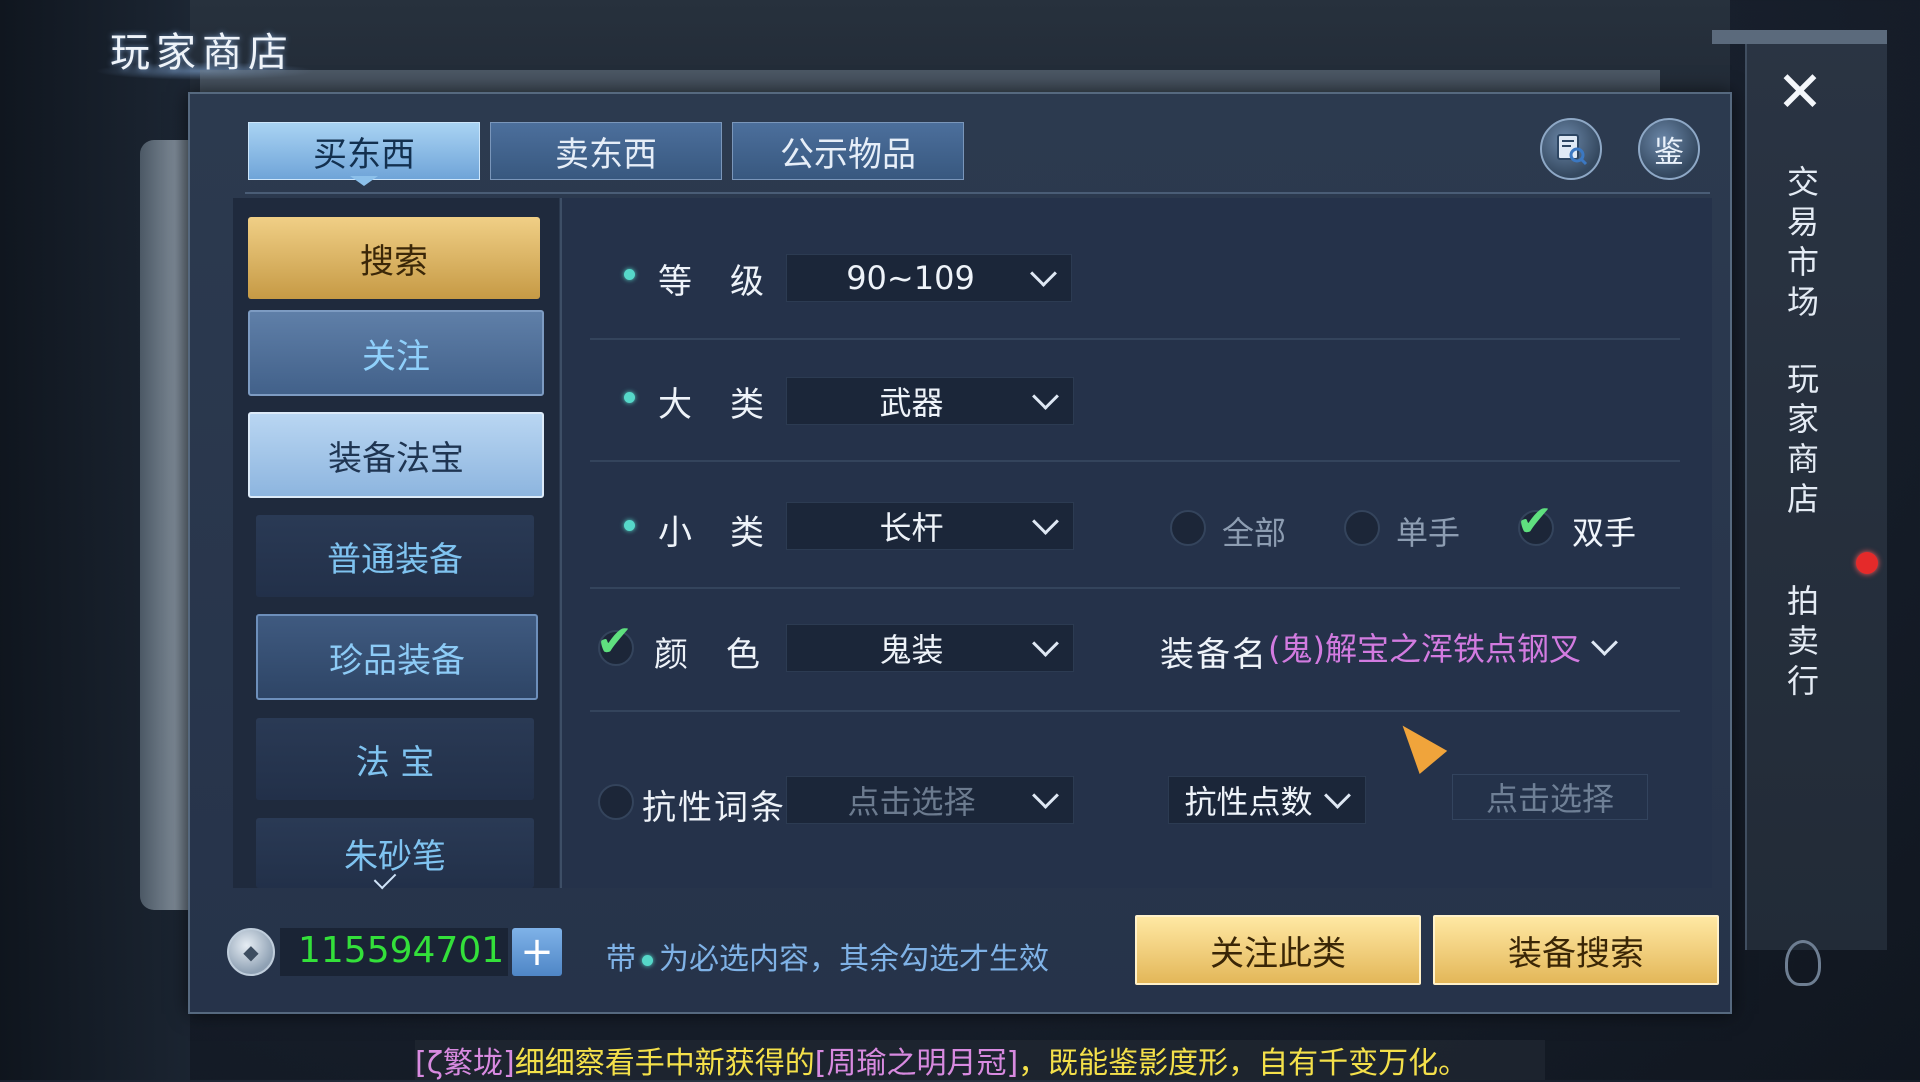 This screenshot has height=1082, width=1920. I want to click on tab-buy: 买东西, so click(364, 151).